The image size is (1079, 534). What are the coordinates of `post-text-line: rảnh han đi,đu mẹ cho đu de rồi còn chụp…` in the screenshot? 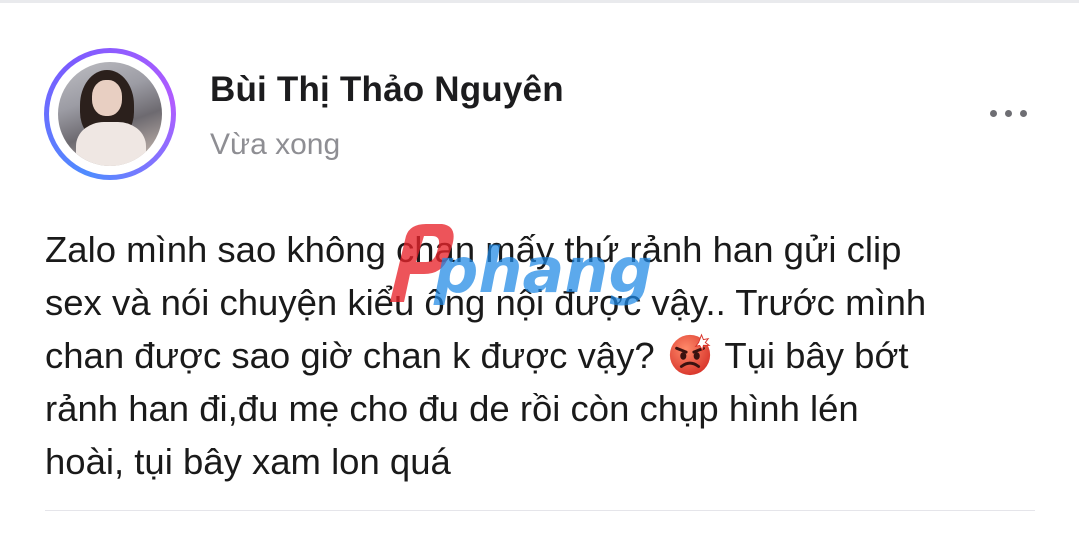 It's located at (452, 408).